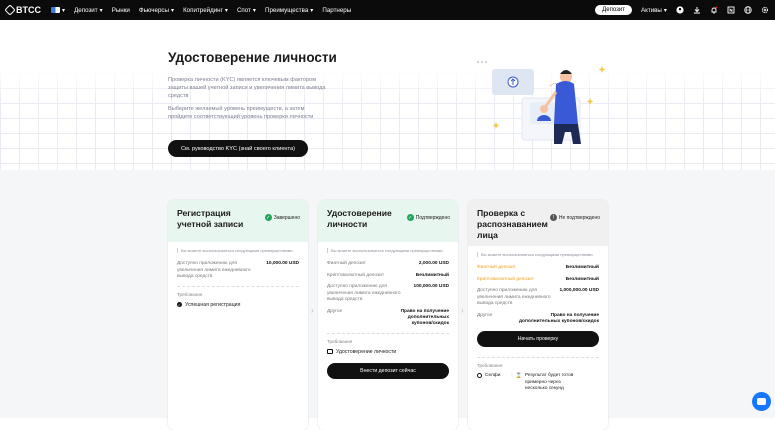 The image size is (775, 430). What do you see at coordinates (388, 264) in the screenshot?
I see `benefit-row: Фиатный депозит 2,000.00 USD` at bounding box center [388, 264].